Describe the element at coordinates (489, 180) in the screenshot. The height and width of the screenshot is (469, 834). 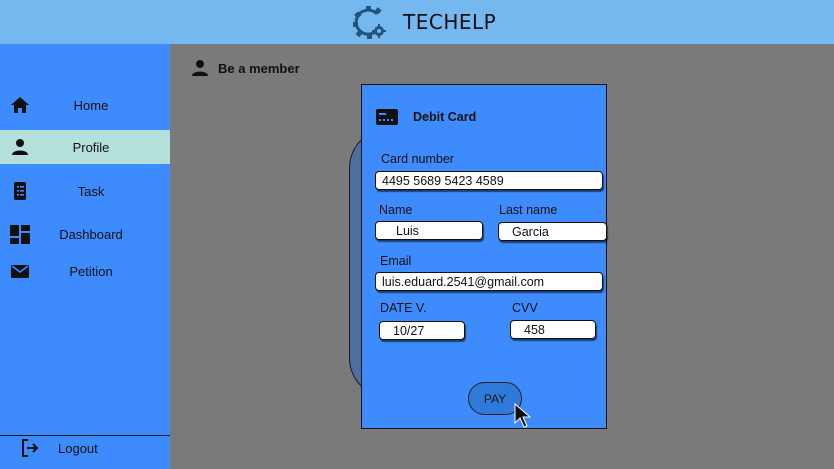
I see `card-number-field` at that location.